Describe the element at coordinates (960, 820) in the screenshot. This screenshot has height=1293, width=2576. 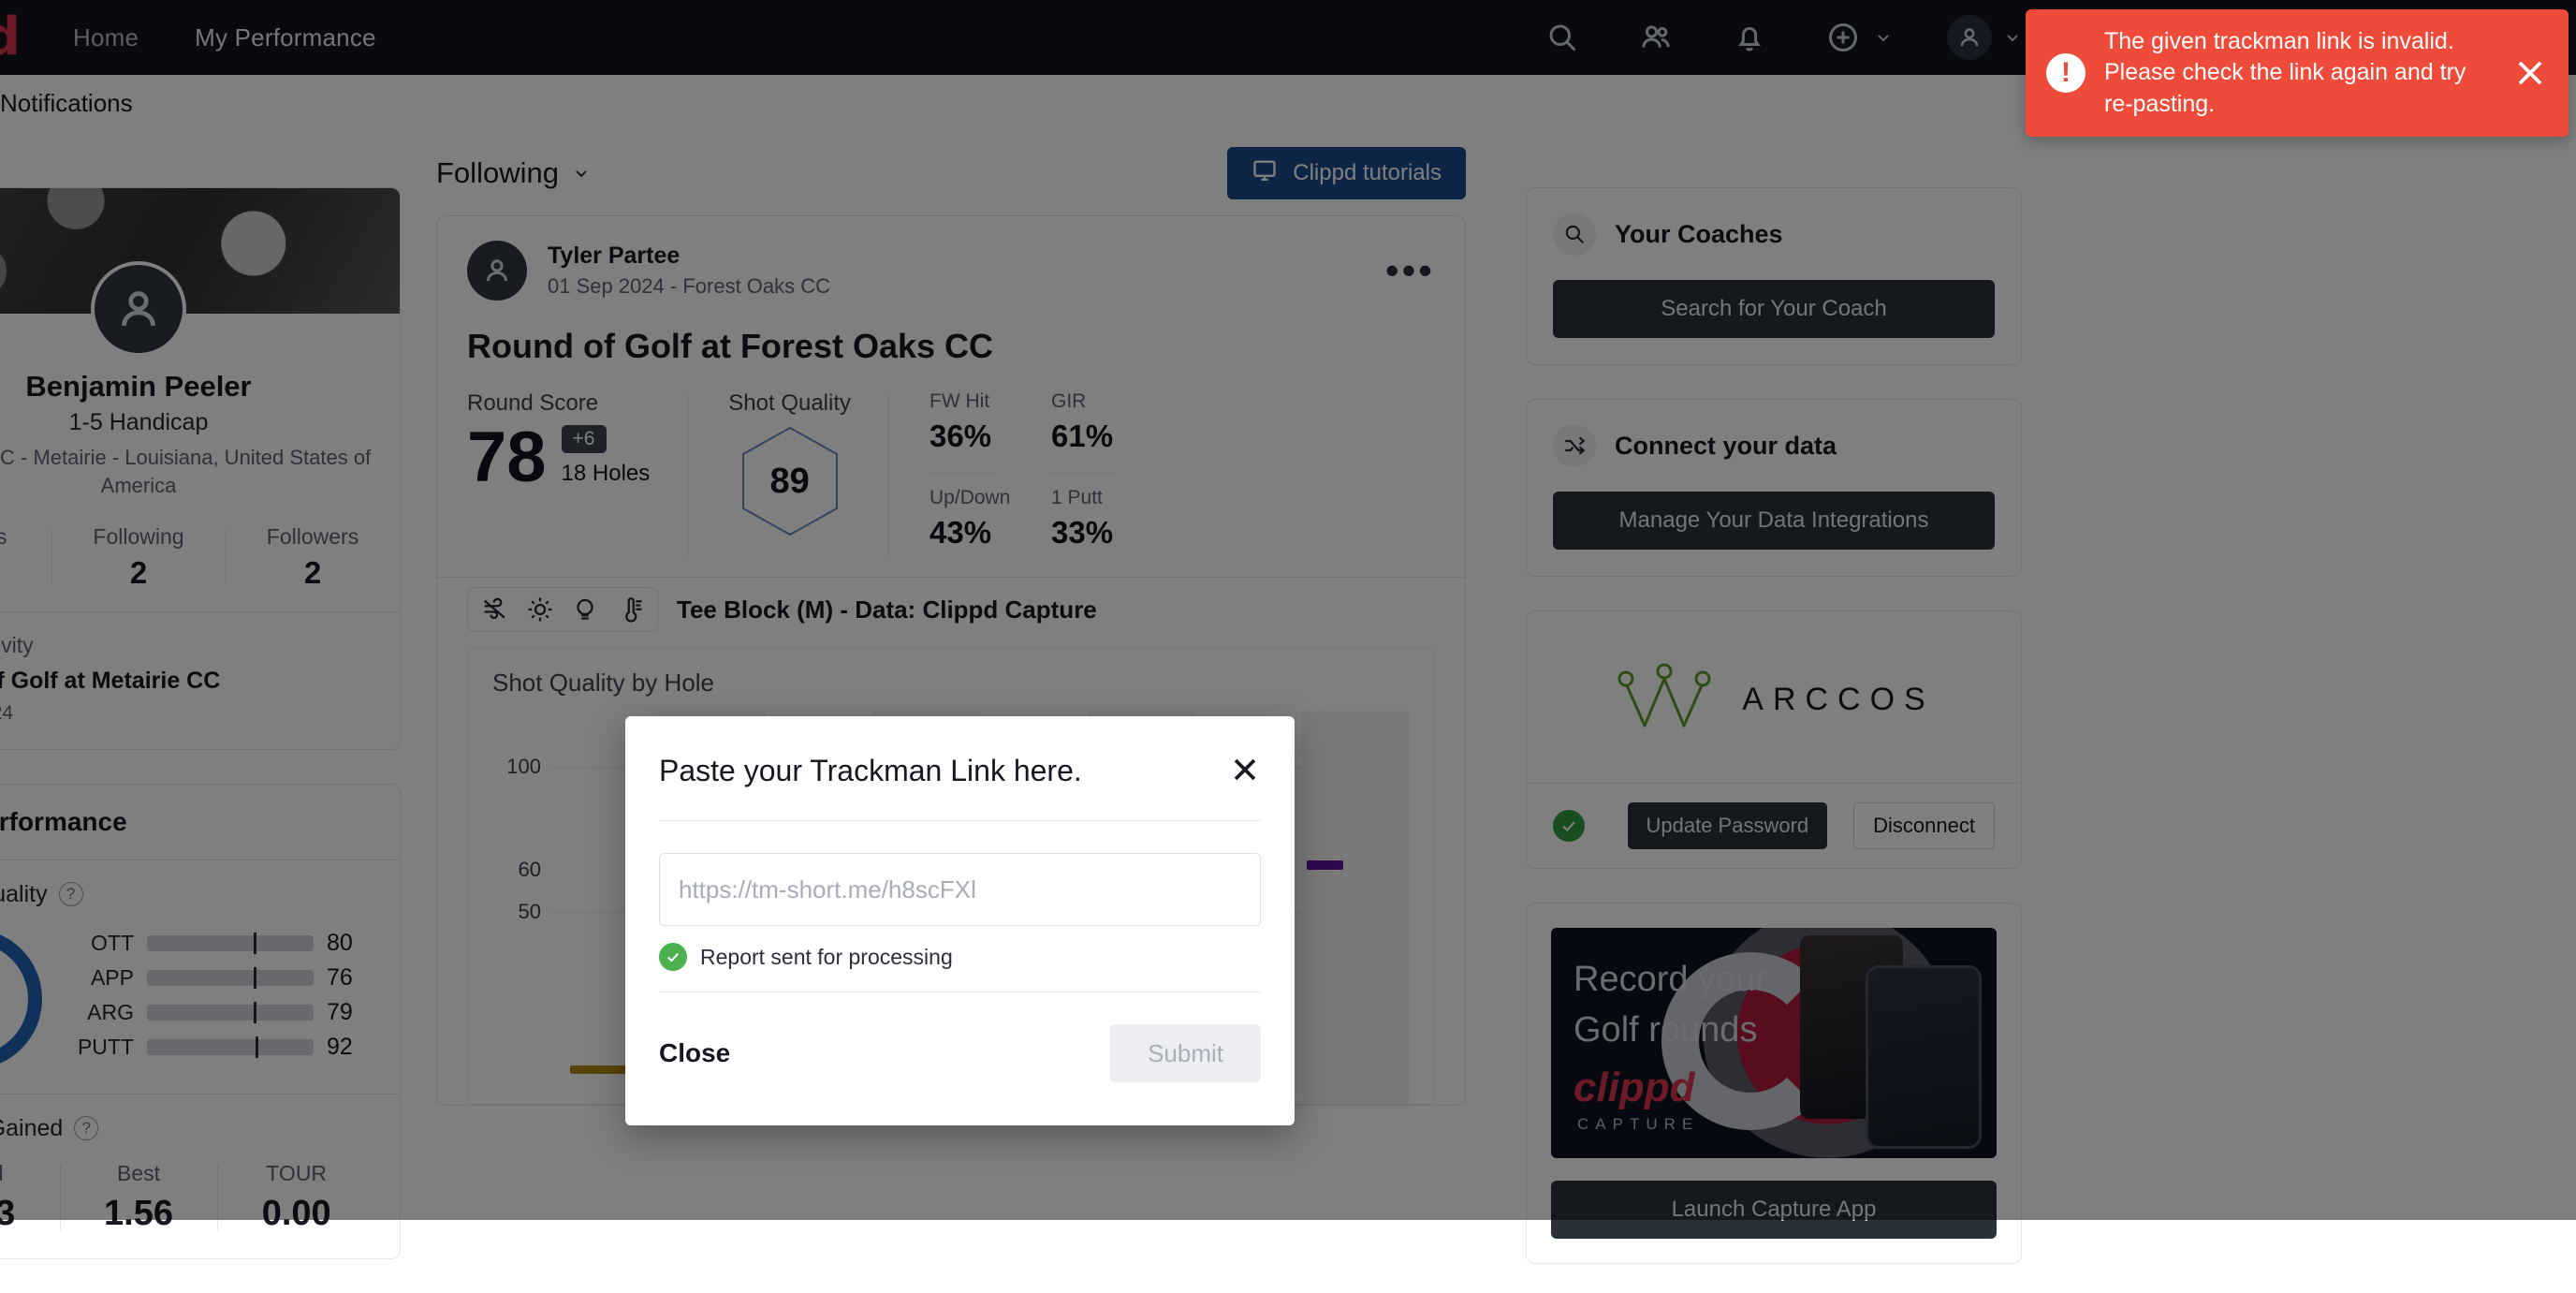
I see `divider` at that location.